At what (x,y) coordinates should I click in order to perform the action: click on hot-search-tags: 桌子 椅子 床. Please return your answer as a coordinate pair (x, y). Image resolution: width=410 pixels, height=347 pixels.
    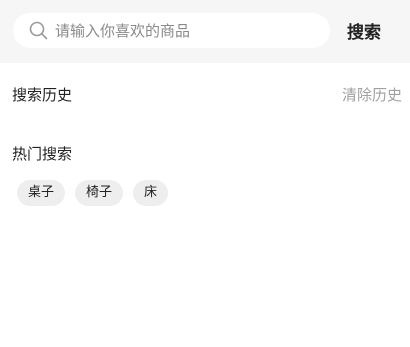
    Looking at the image, I should click on (93, 193).